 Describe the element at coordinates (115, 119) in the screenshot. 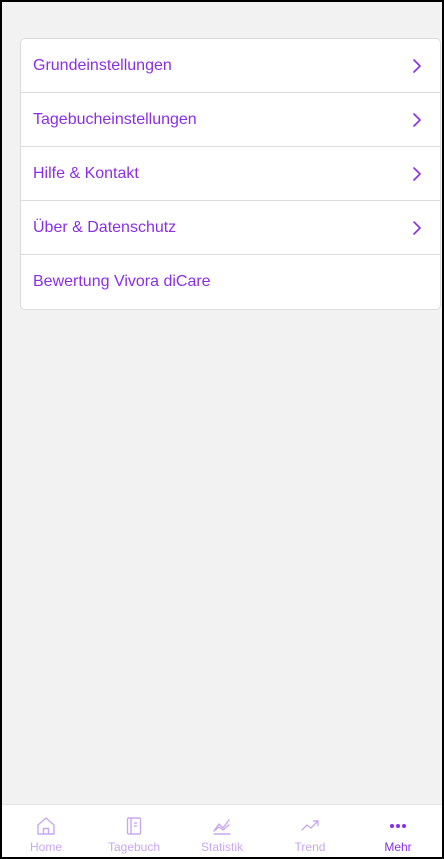

I see `menu-item-label: Tagebucheinstellungen` at that location.